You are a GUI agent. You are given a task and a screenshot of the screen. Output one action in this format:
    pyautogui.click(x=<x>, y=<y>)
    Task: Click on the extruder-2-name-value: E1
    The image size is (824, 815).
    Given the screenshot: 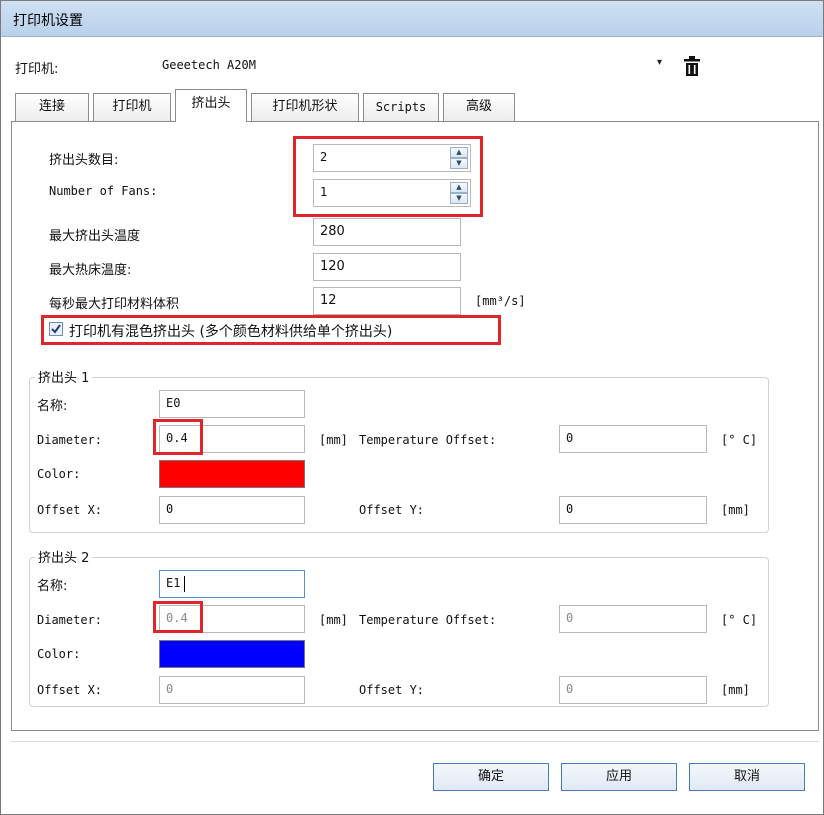 What is the action you would take?
    pyautogui.click(x=173, y=583)
    